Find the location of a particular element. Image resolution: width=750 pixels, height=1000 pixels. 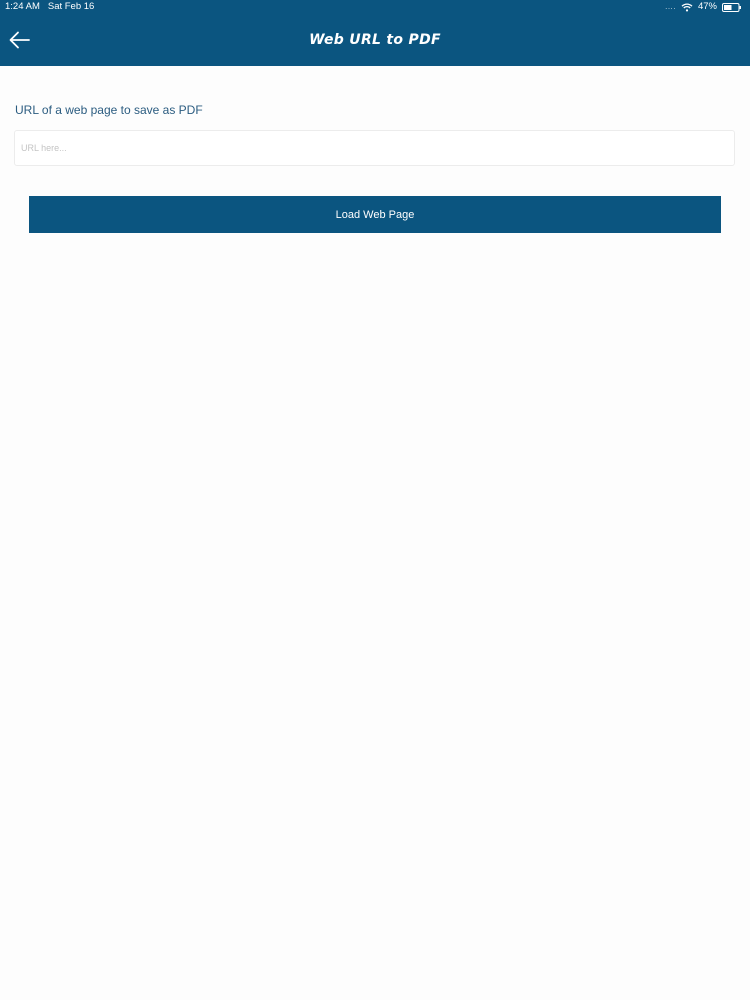

status-time: 1:24 AM is located at coordinates (22, 6).